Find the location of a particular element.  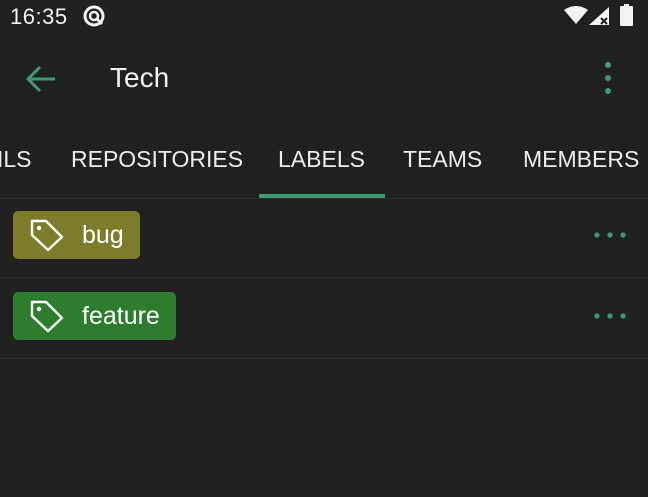

label-name: bug is located at coordinates (103, 234).